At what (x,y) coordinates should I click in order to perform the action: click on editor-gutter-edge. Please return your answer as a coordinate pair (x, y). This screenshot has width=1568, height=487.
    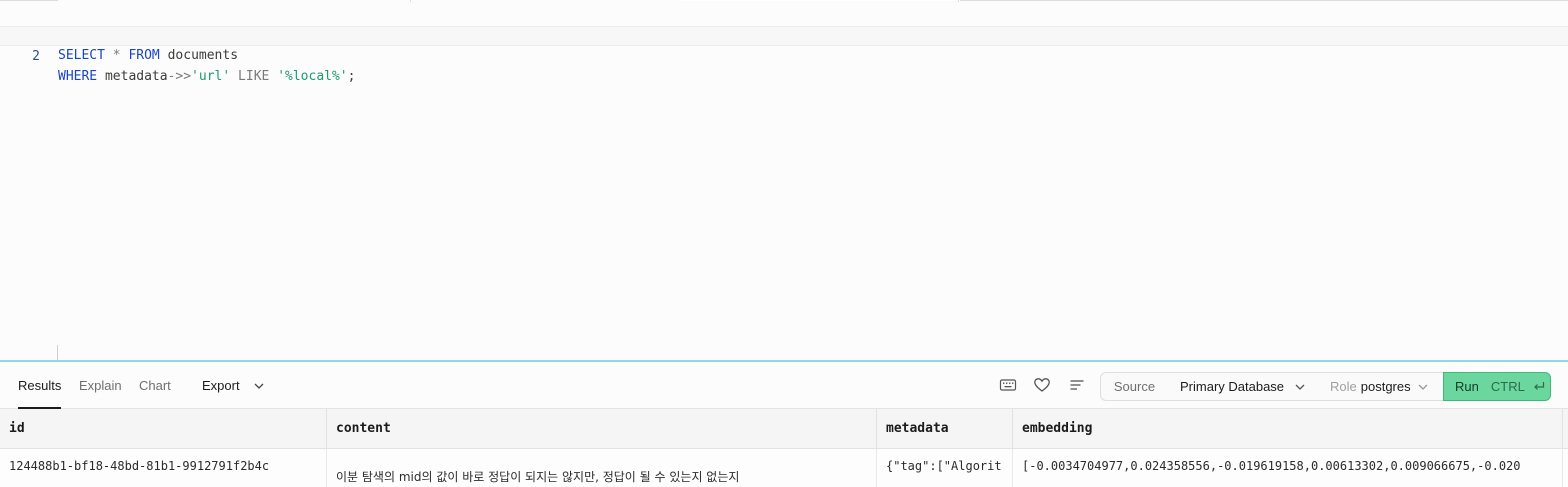
    Looking at the image, I should click on (57, 352).